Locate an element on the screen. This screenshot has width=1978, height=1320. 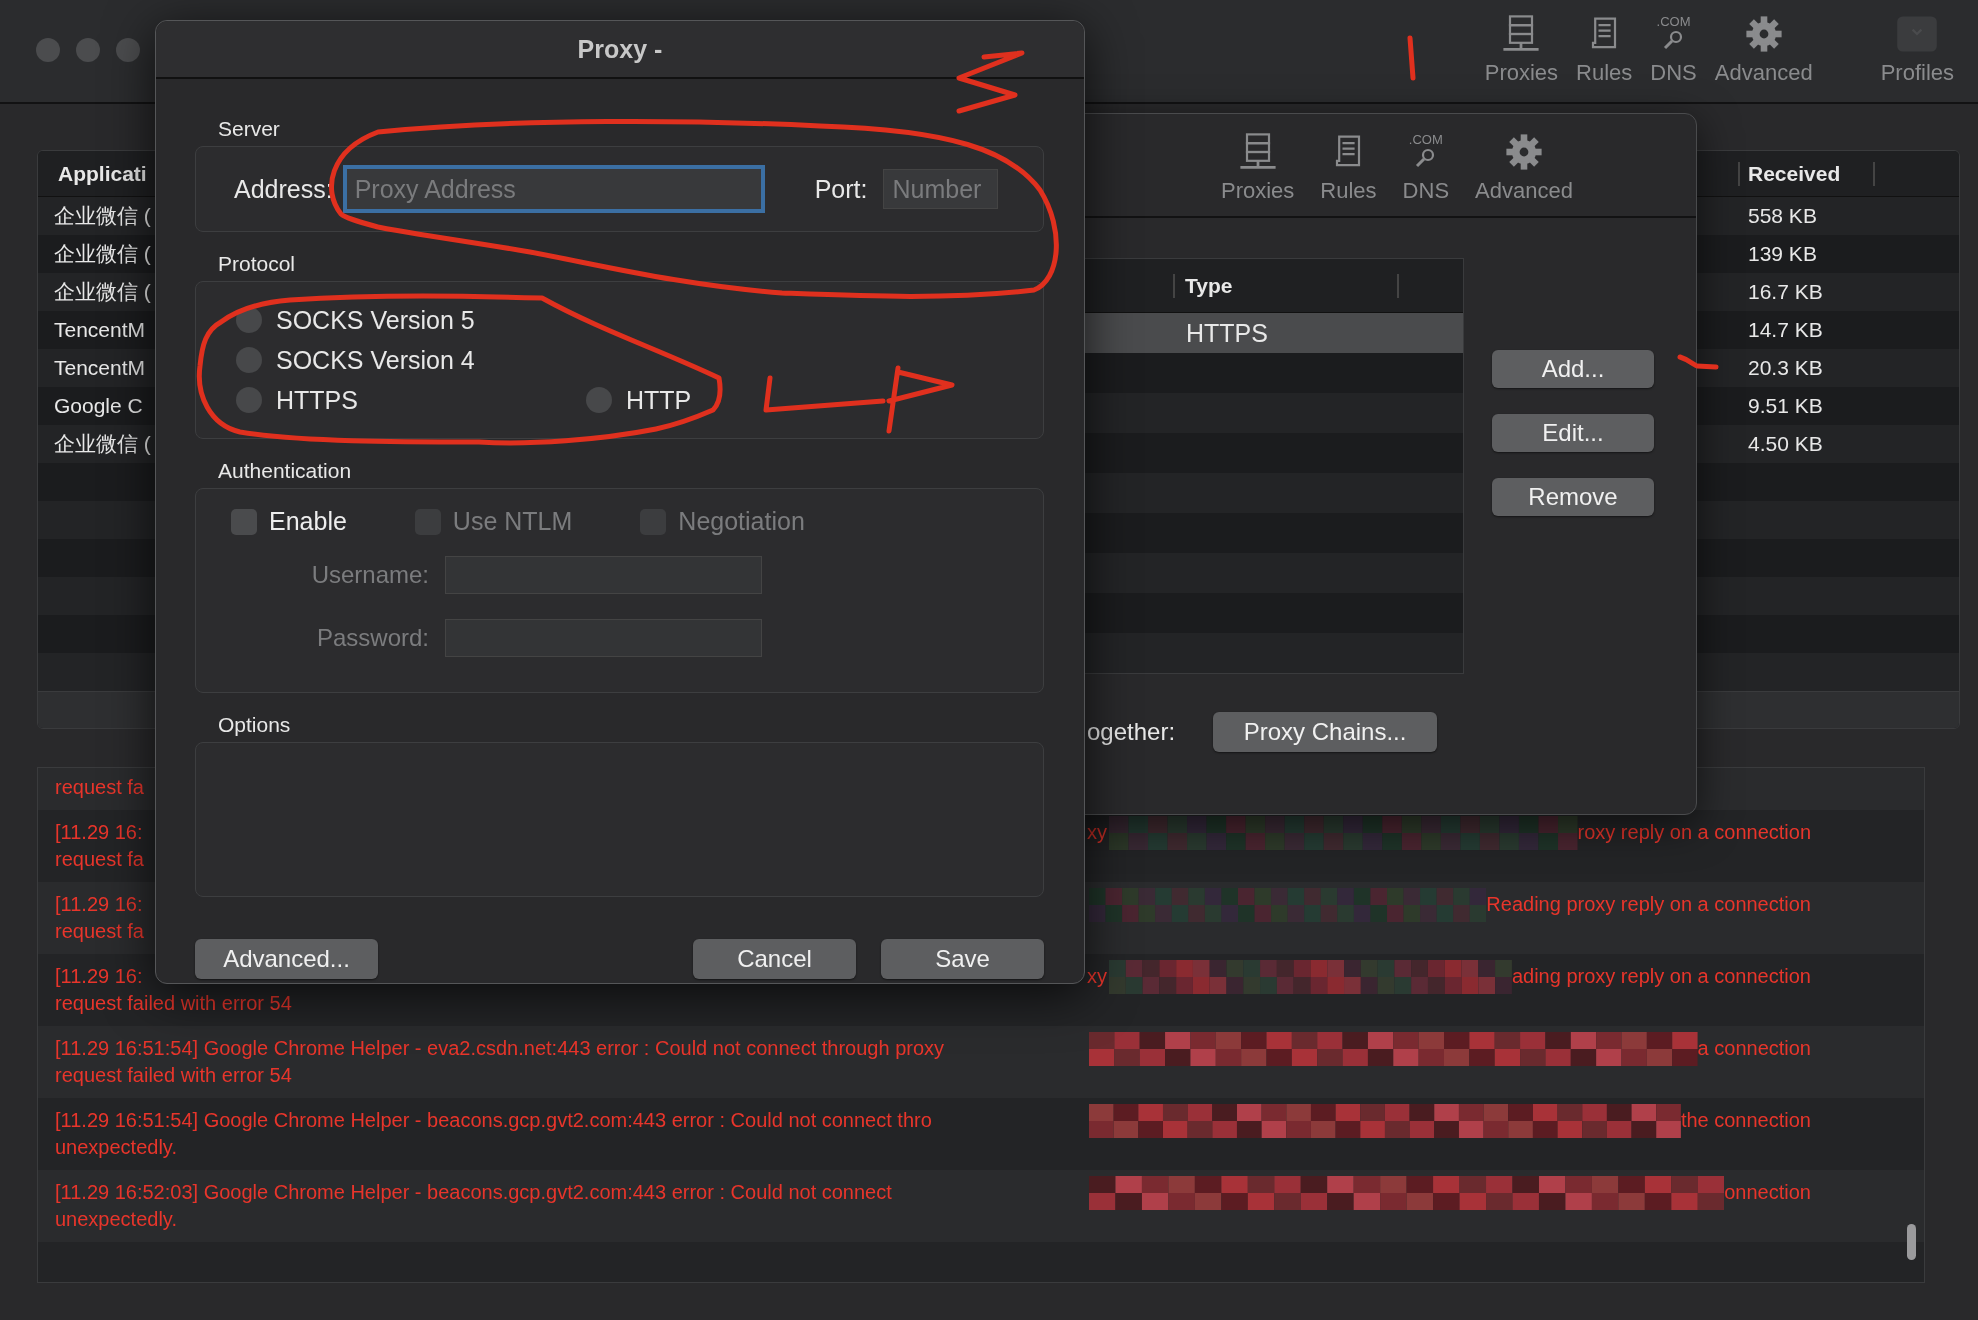
log-text: [11.29 16:51:54] Google Chrome Helper - beacons.gcp.gvt2.com:443 error : Could not connect thro is located at coordinates (494, 1120).